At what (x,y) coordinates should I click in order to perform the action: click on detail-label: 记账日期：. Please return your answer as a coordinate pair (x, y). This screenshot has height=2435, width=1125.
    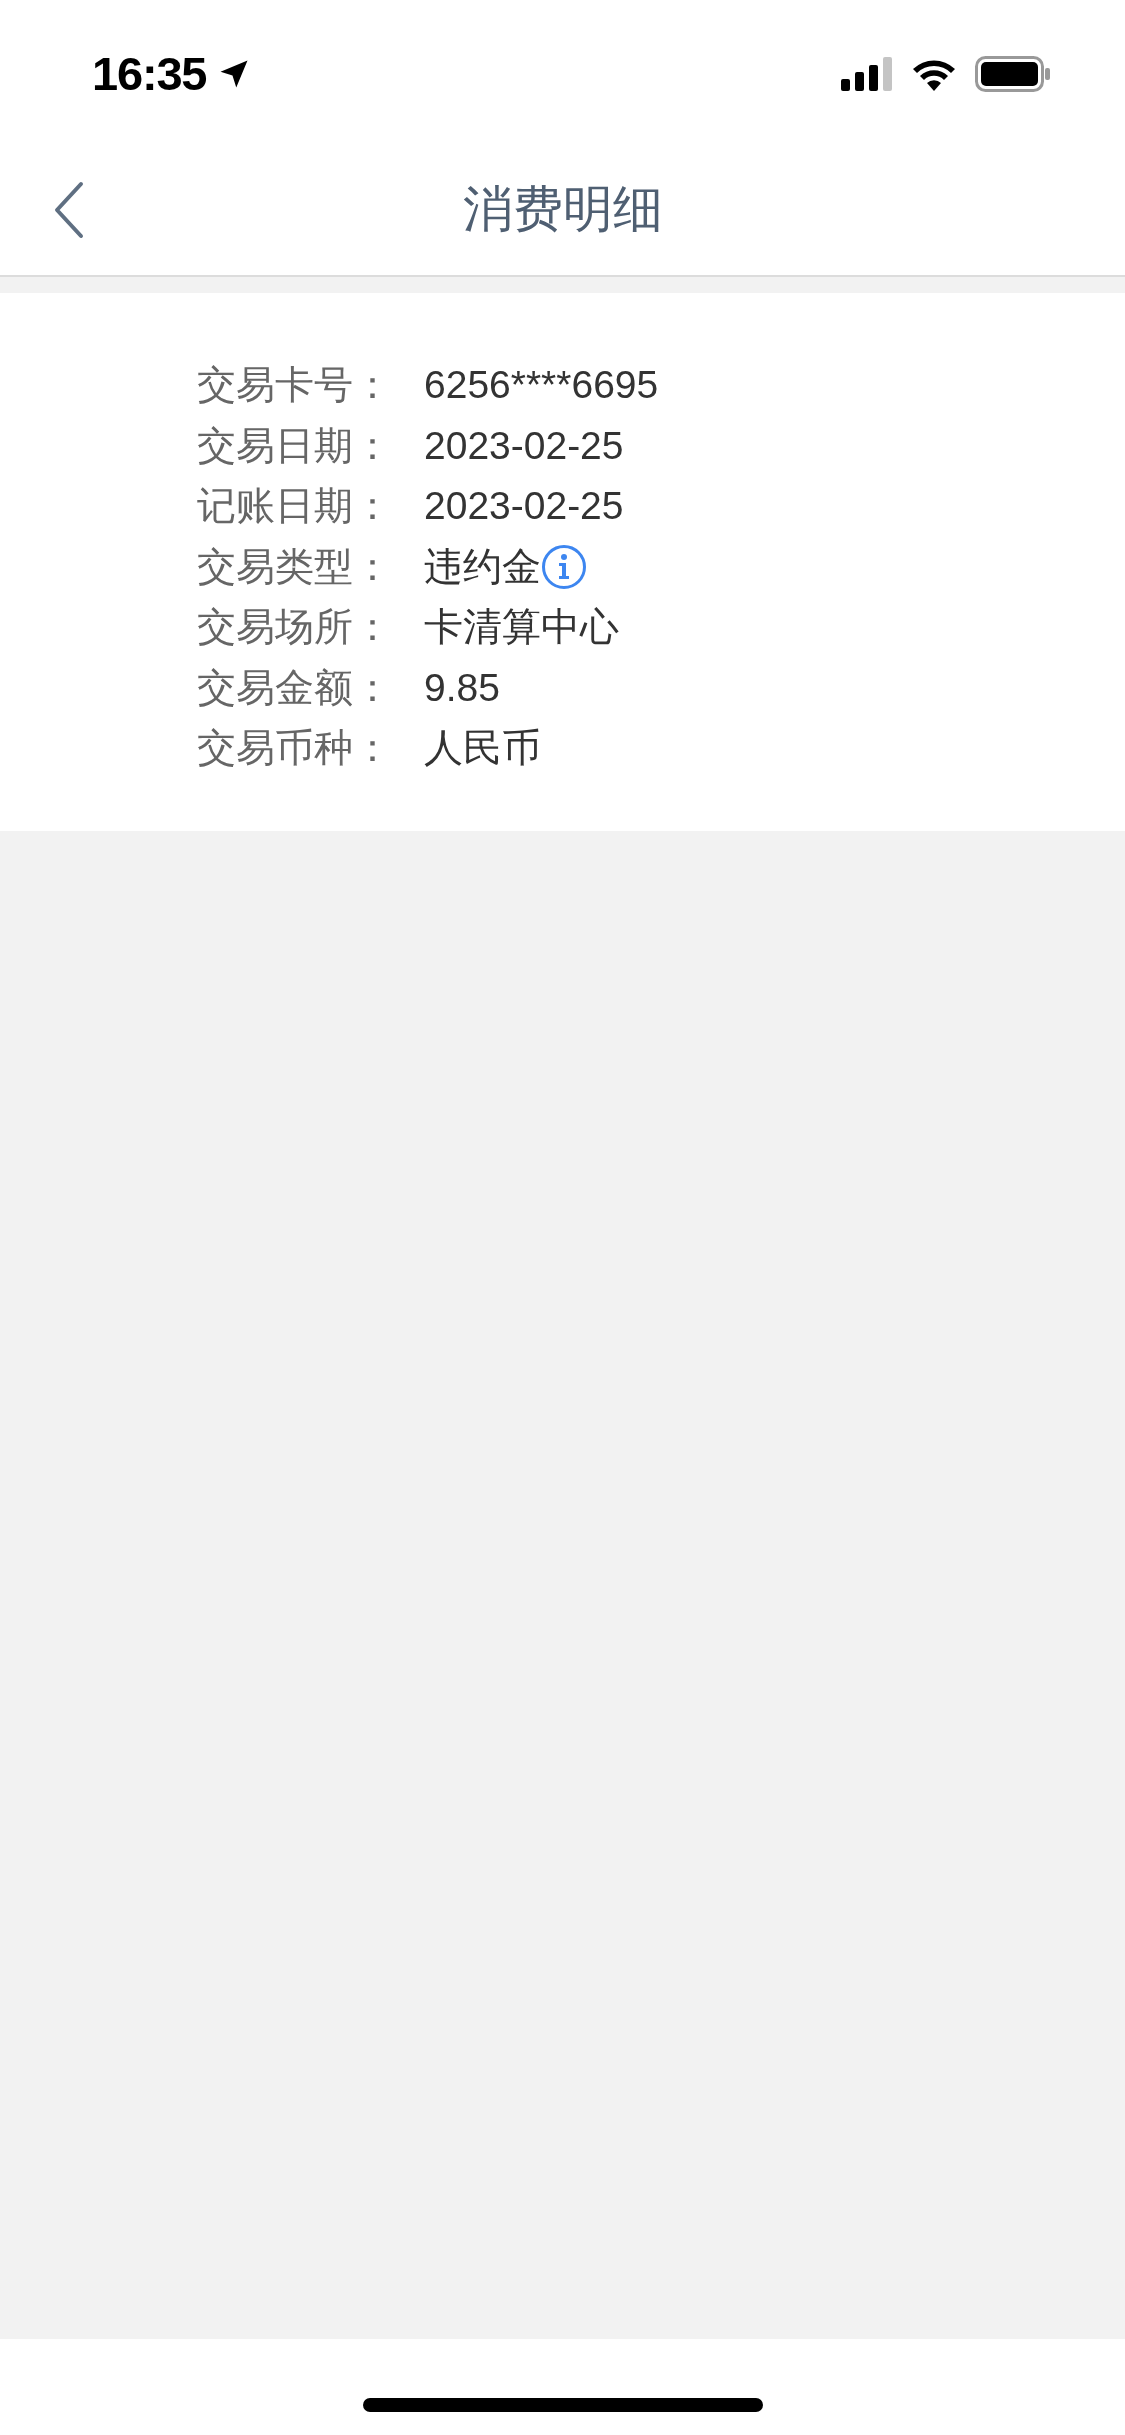
    Looking at the image, I should click on (295, 506).